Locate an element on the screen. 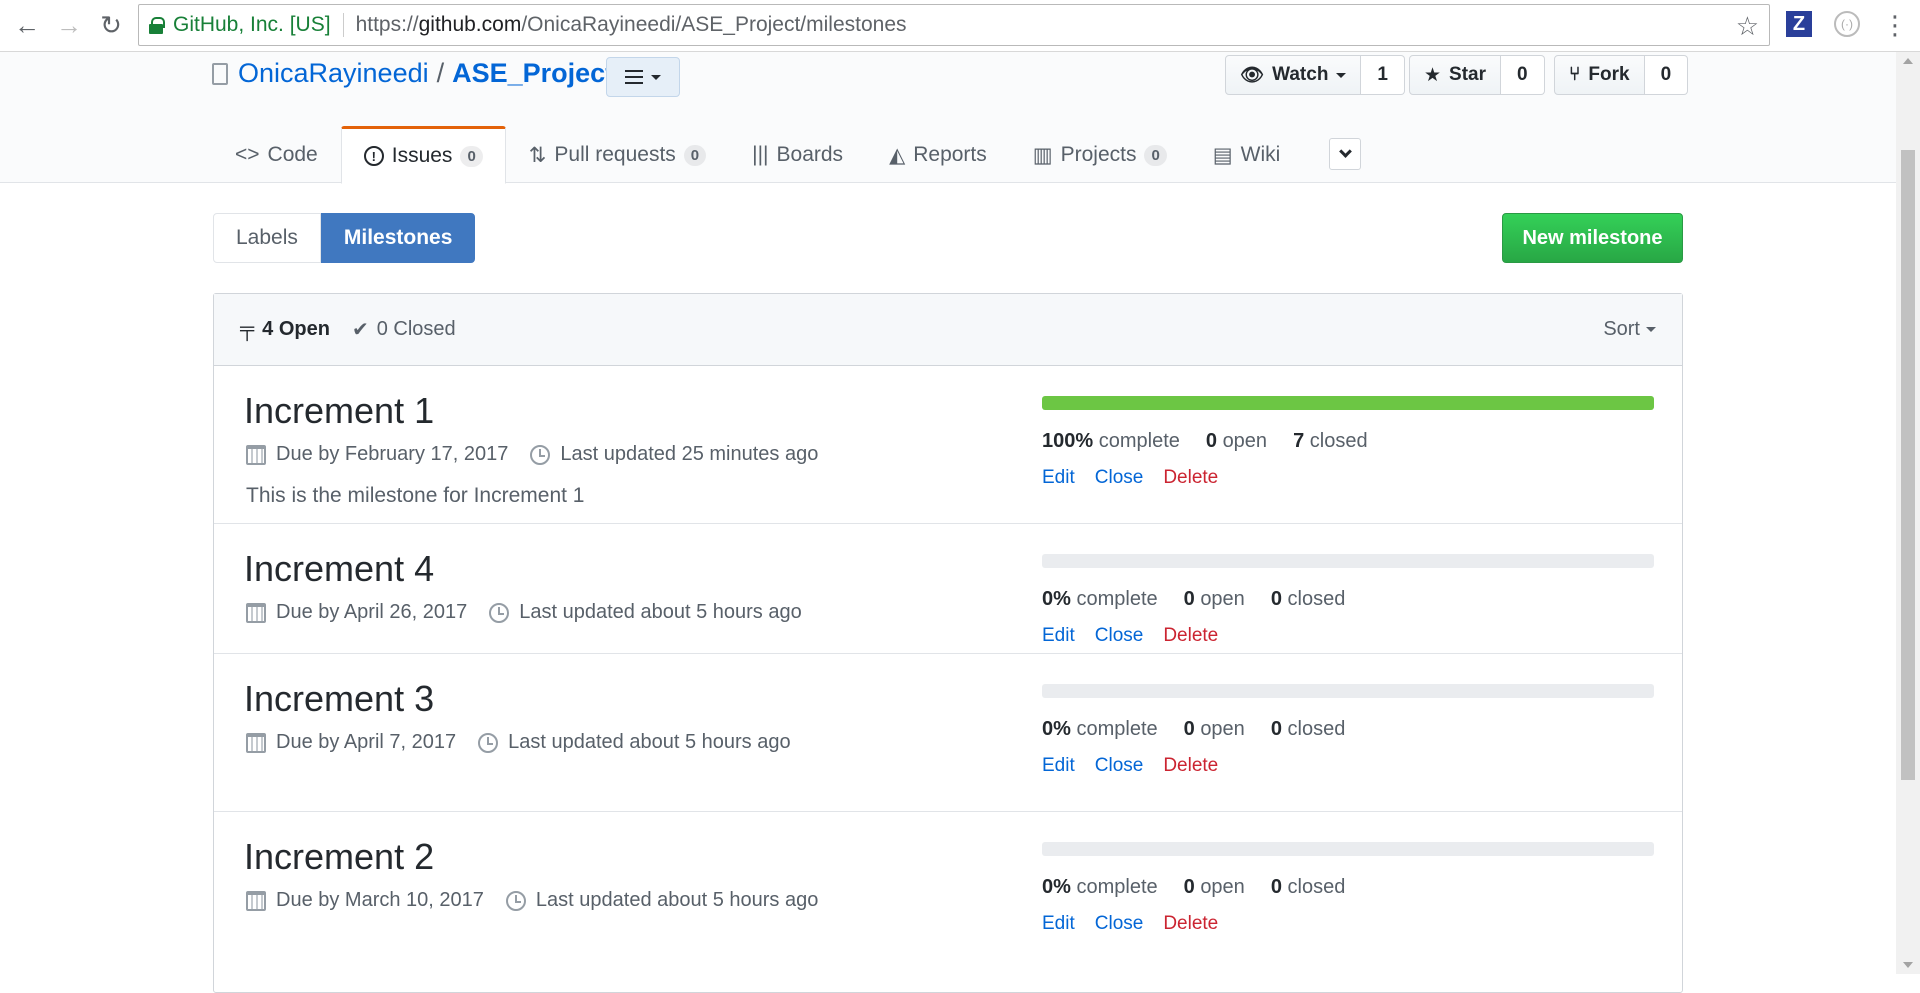 The width and height of the screenshot is (1920, 993). tab-label: Pull requests is located at coordinates (615, 154).